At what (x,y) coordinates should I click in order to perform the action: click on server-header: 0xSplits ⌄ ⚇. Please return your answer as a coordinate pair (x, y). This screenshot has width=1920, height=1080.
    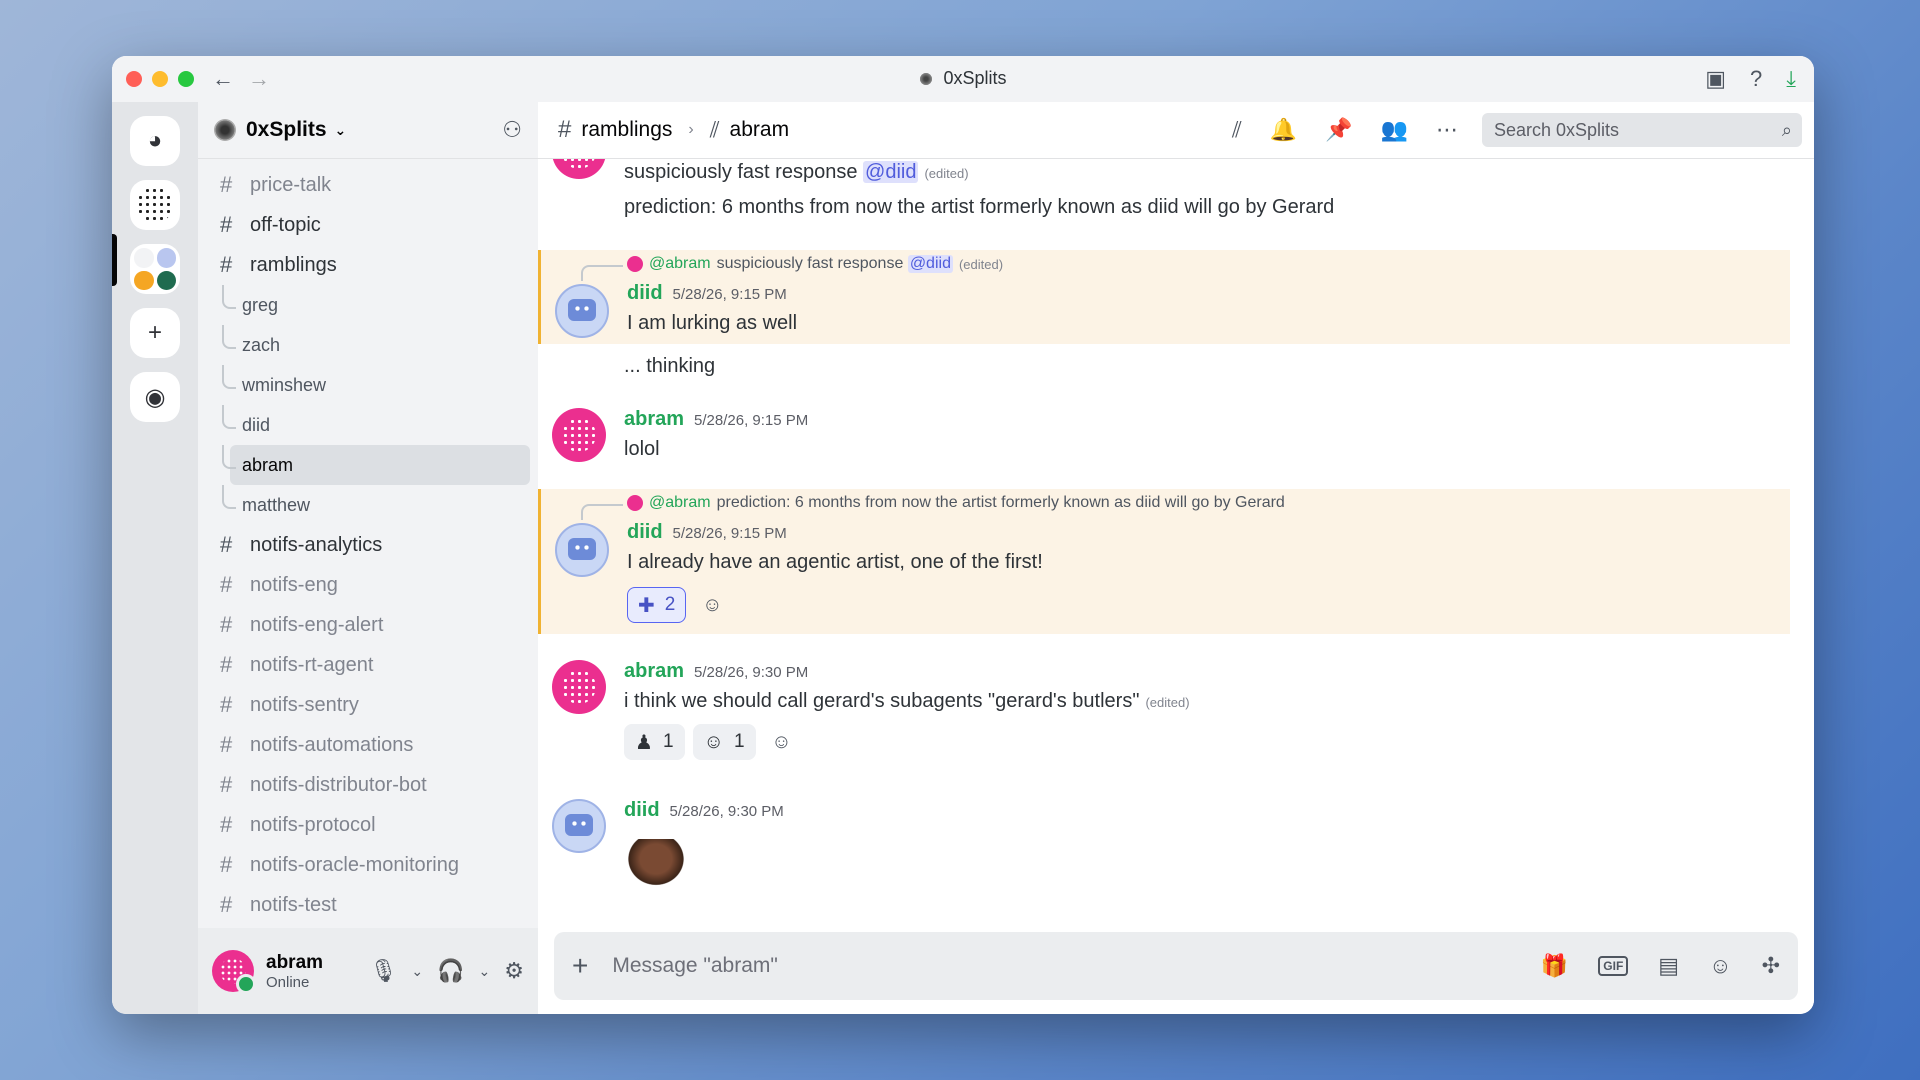
    Looking at the image, I should click on (368, 130).